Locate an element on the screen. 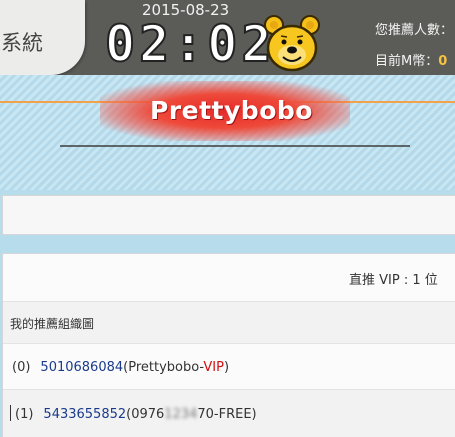  node-name-suffix: 70-FREE) is located at coordinates (227, 414).